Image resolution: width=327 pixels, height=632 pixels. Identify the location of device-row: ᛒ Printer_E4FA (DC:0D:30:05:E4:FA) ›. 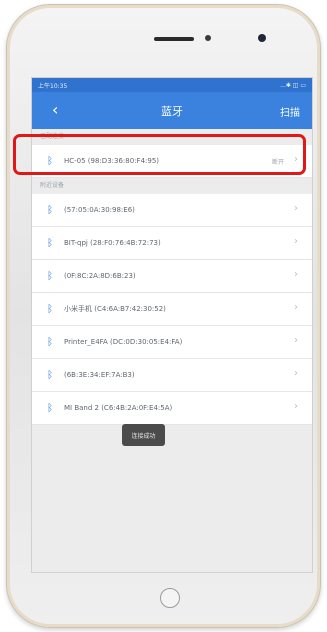
(172, 342).